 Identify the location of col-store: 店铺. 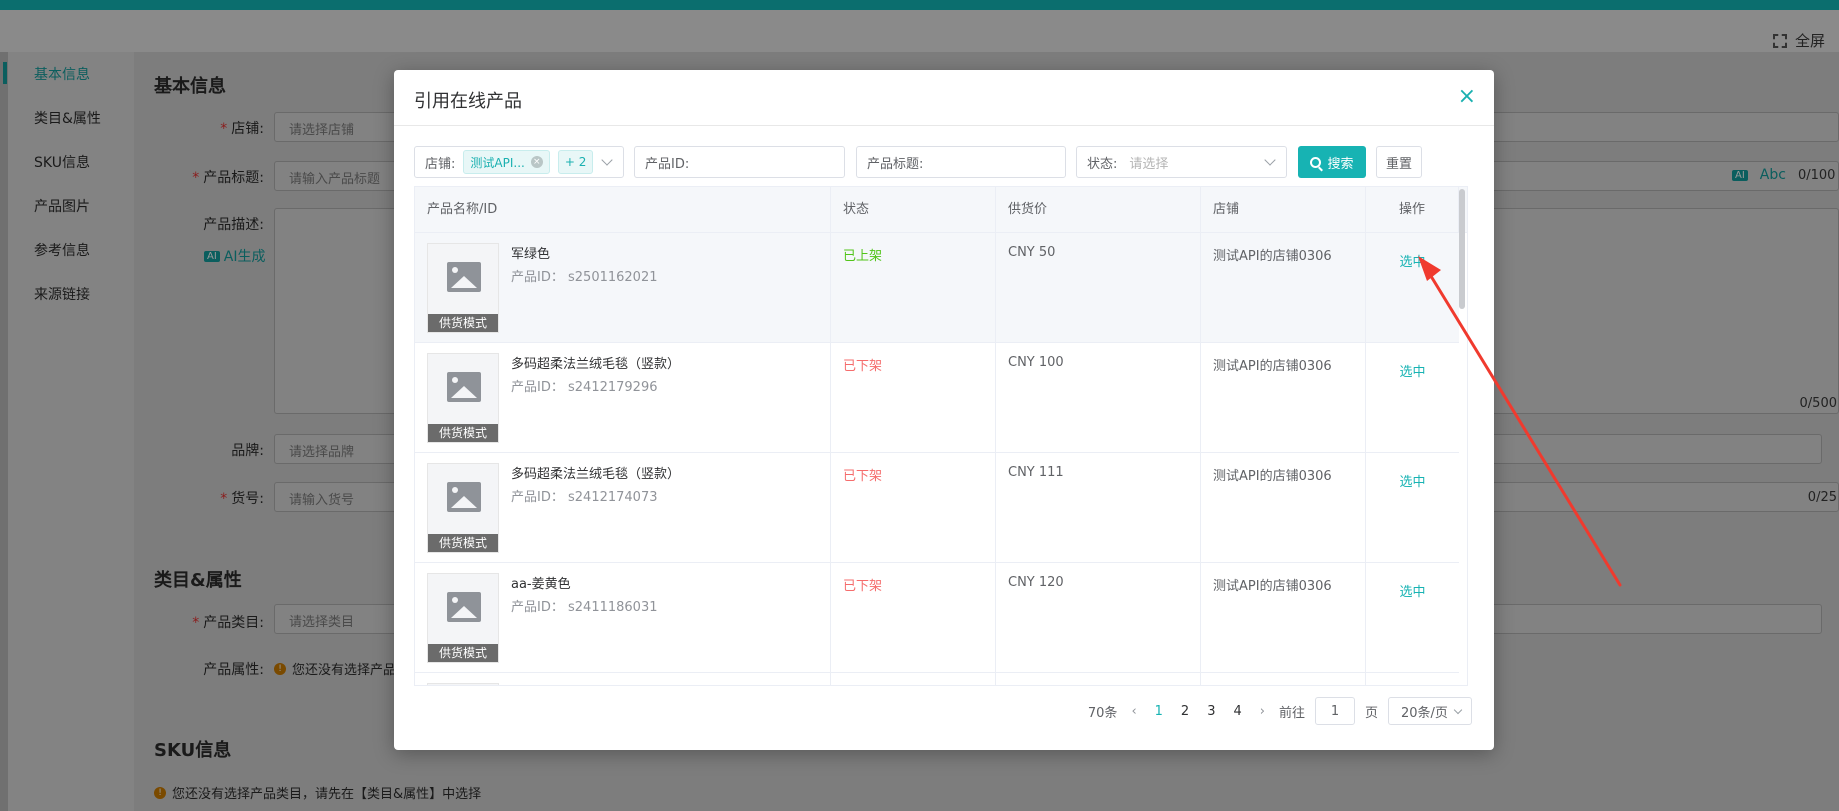
(1283, 210).